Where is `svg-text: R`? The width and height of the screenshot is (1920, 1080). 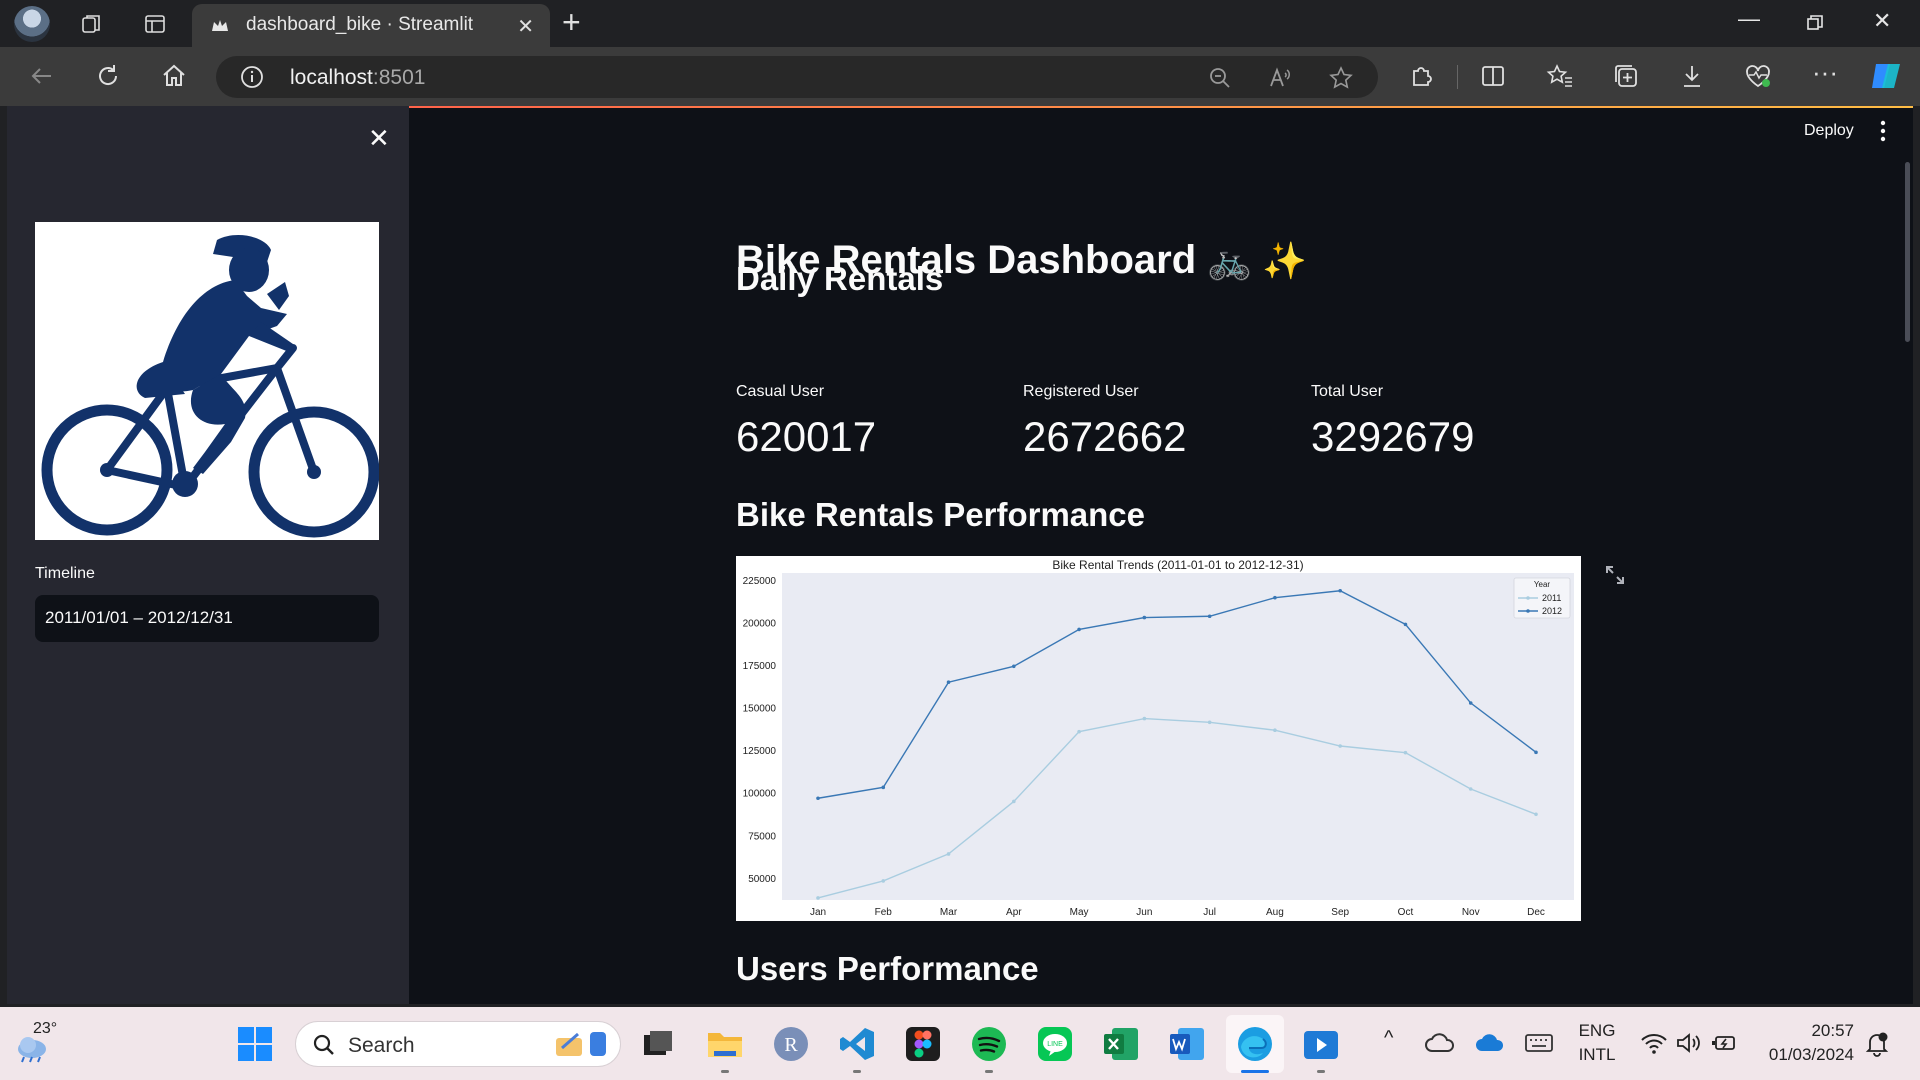 svg-text: R is located at coordinates (791, 1045).